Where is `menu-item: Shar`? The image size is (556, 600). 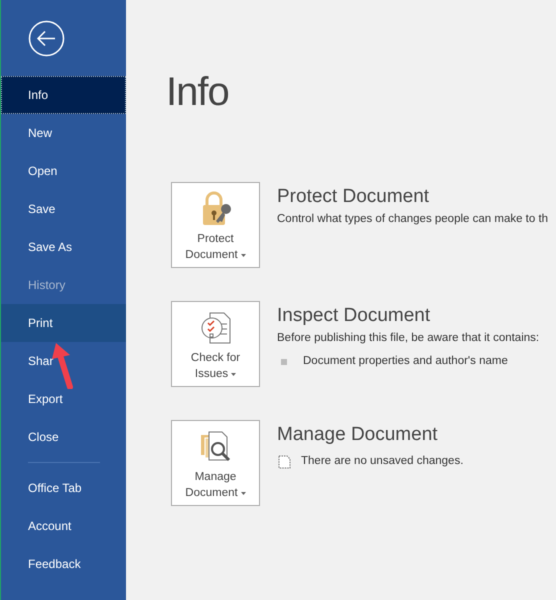 menu-item: Shar is located at coordinates (63, 361).